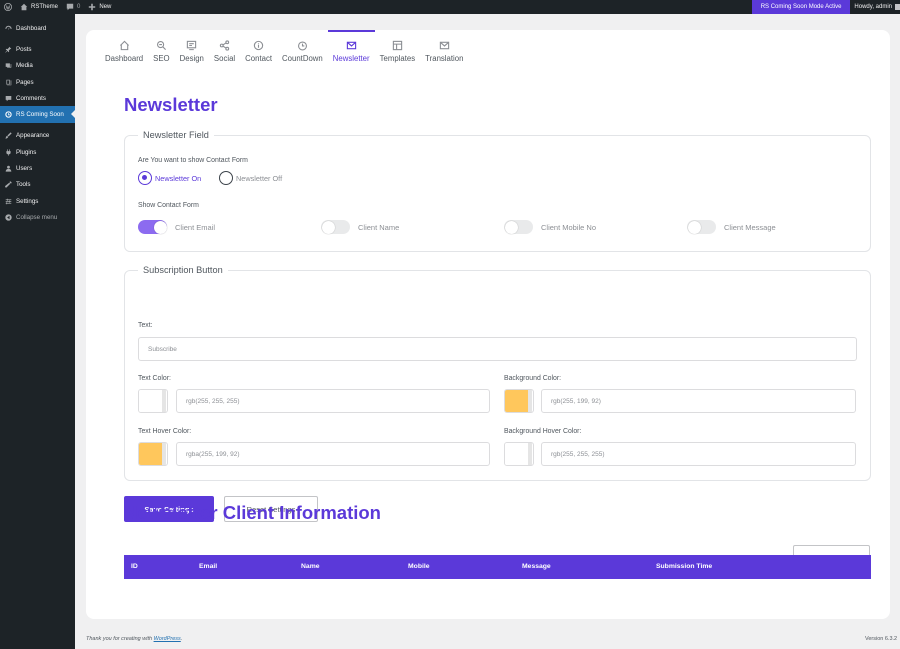 The height and width of the screenshot is (649, 900). What do you see at coordinates (167, 639) in the screenshot?
I see `wordpress-link: WordPress` at bounding box center [167, 639].